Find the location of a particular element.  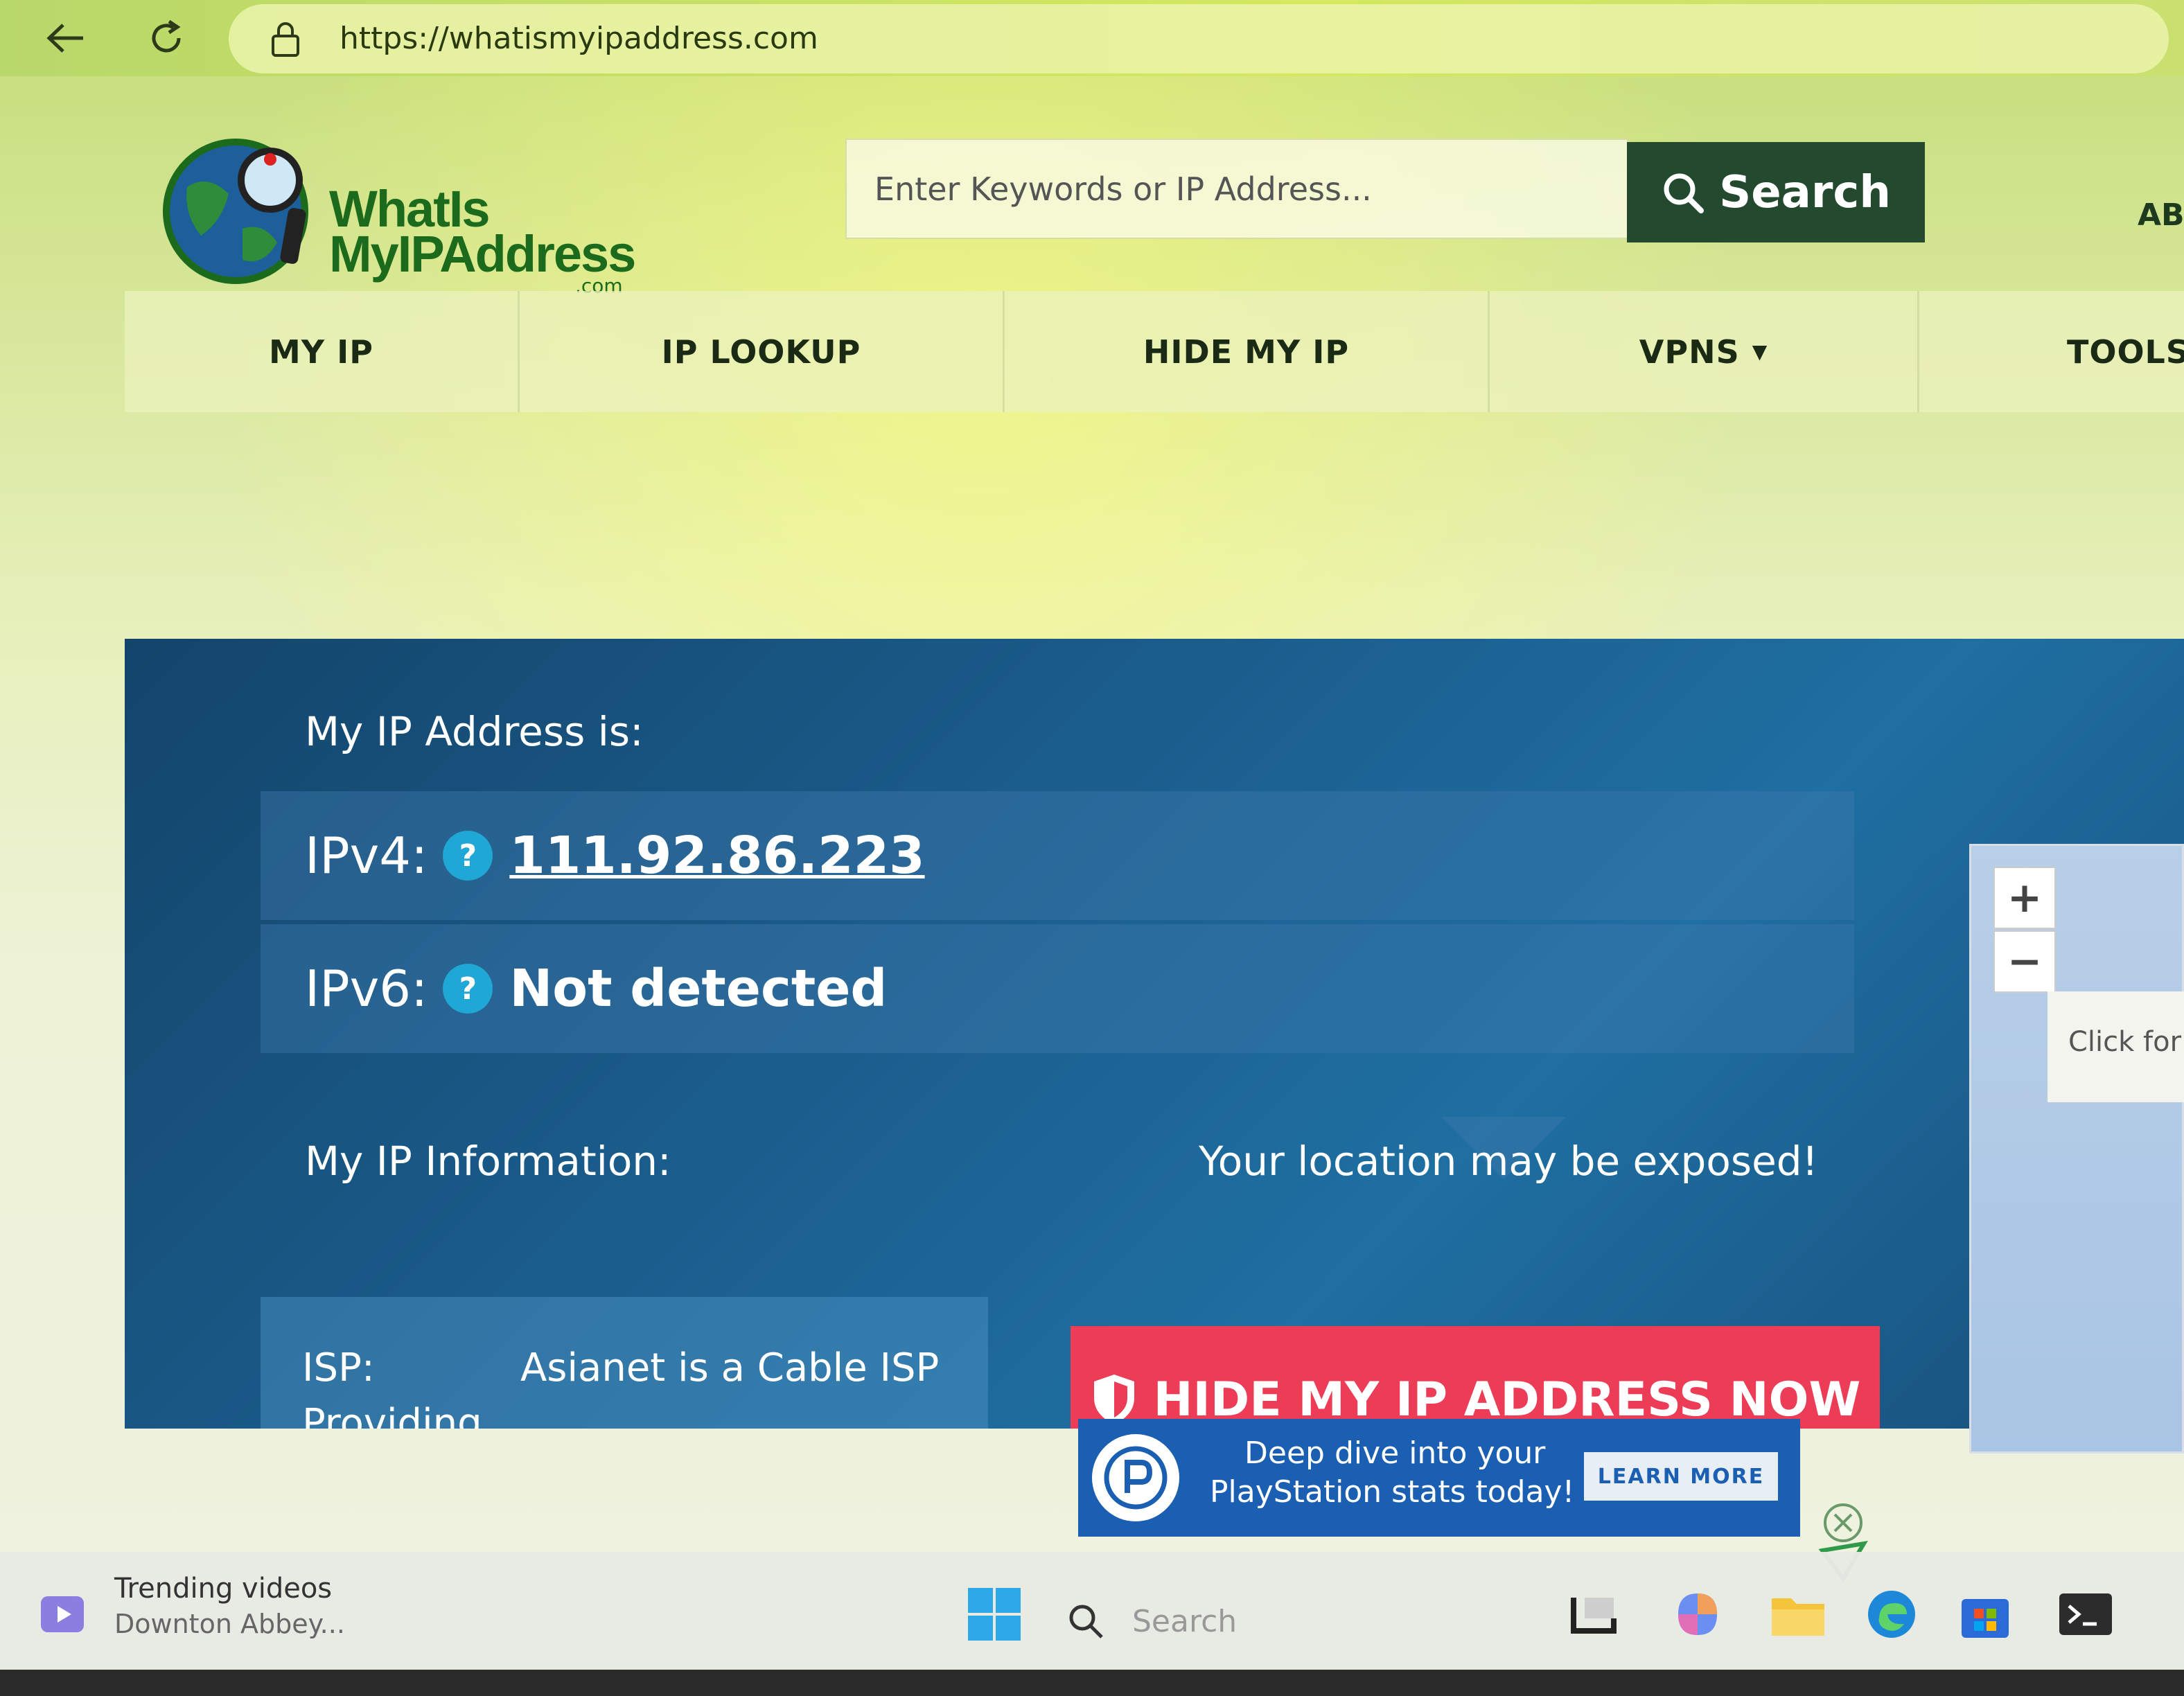

map-tooltip: Click for r is located at coordinates (2116, 1046).